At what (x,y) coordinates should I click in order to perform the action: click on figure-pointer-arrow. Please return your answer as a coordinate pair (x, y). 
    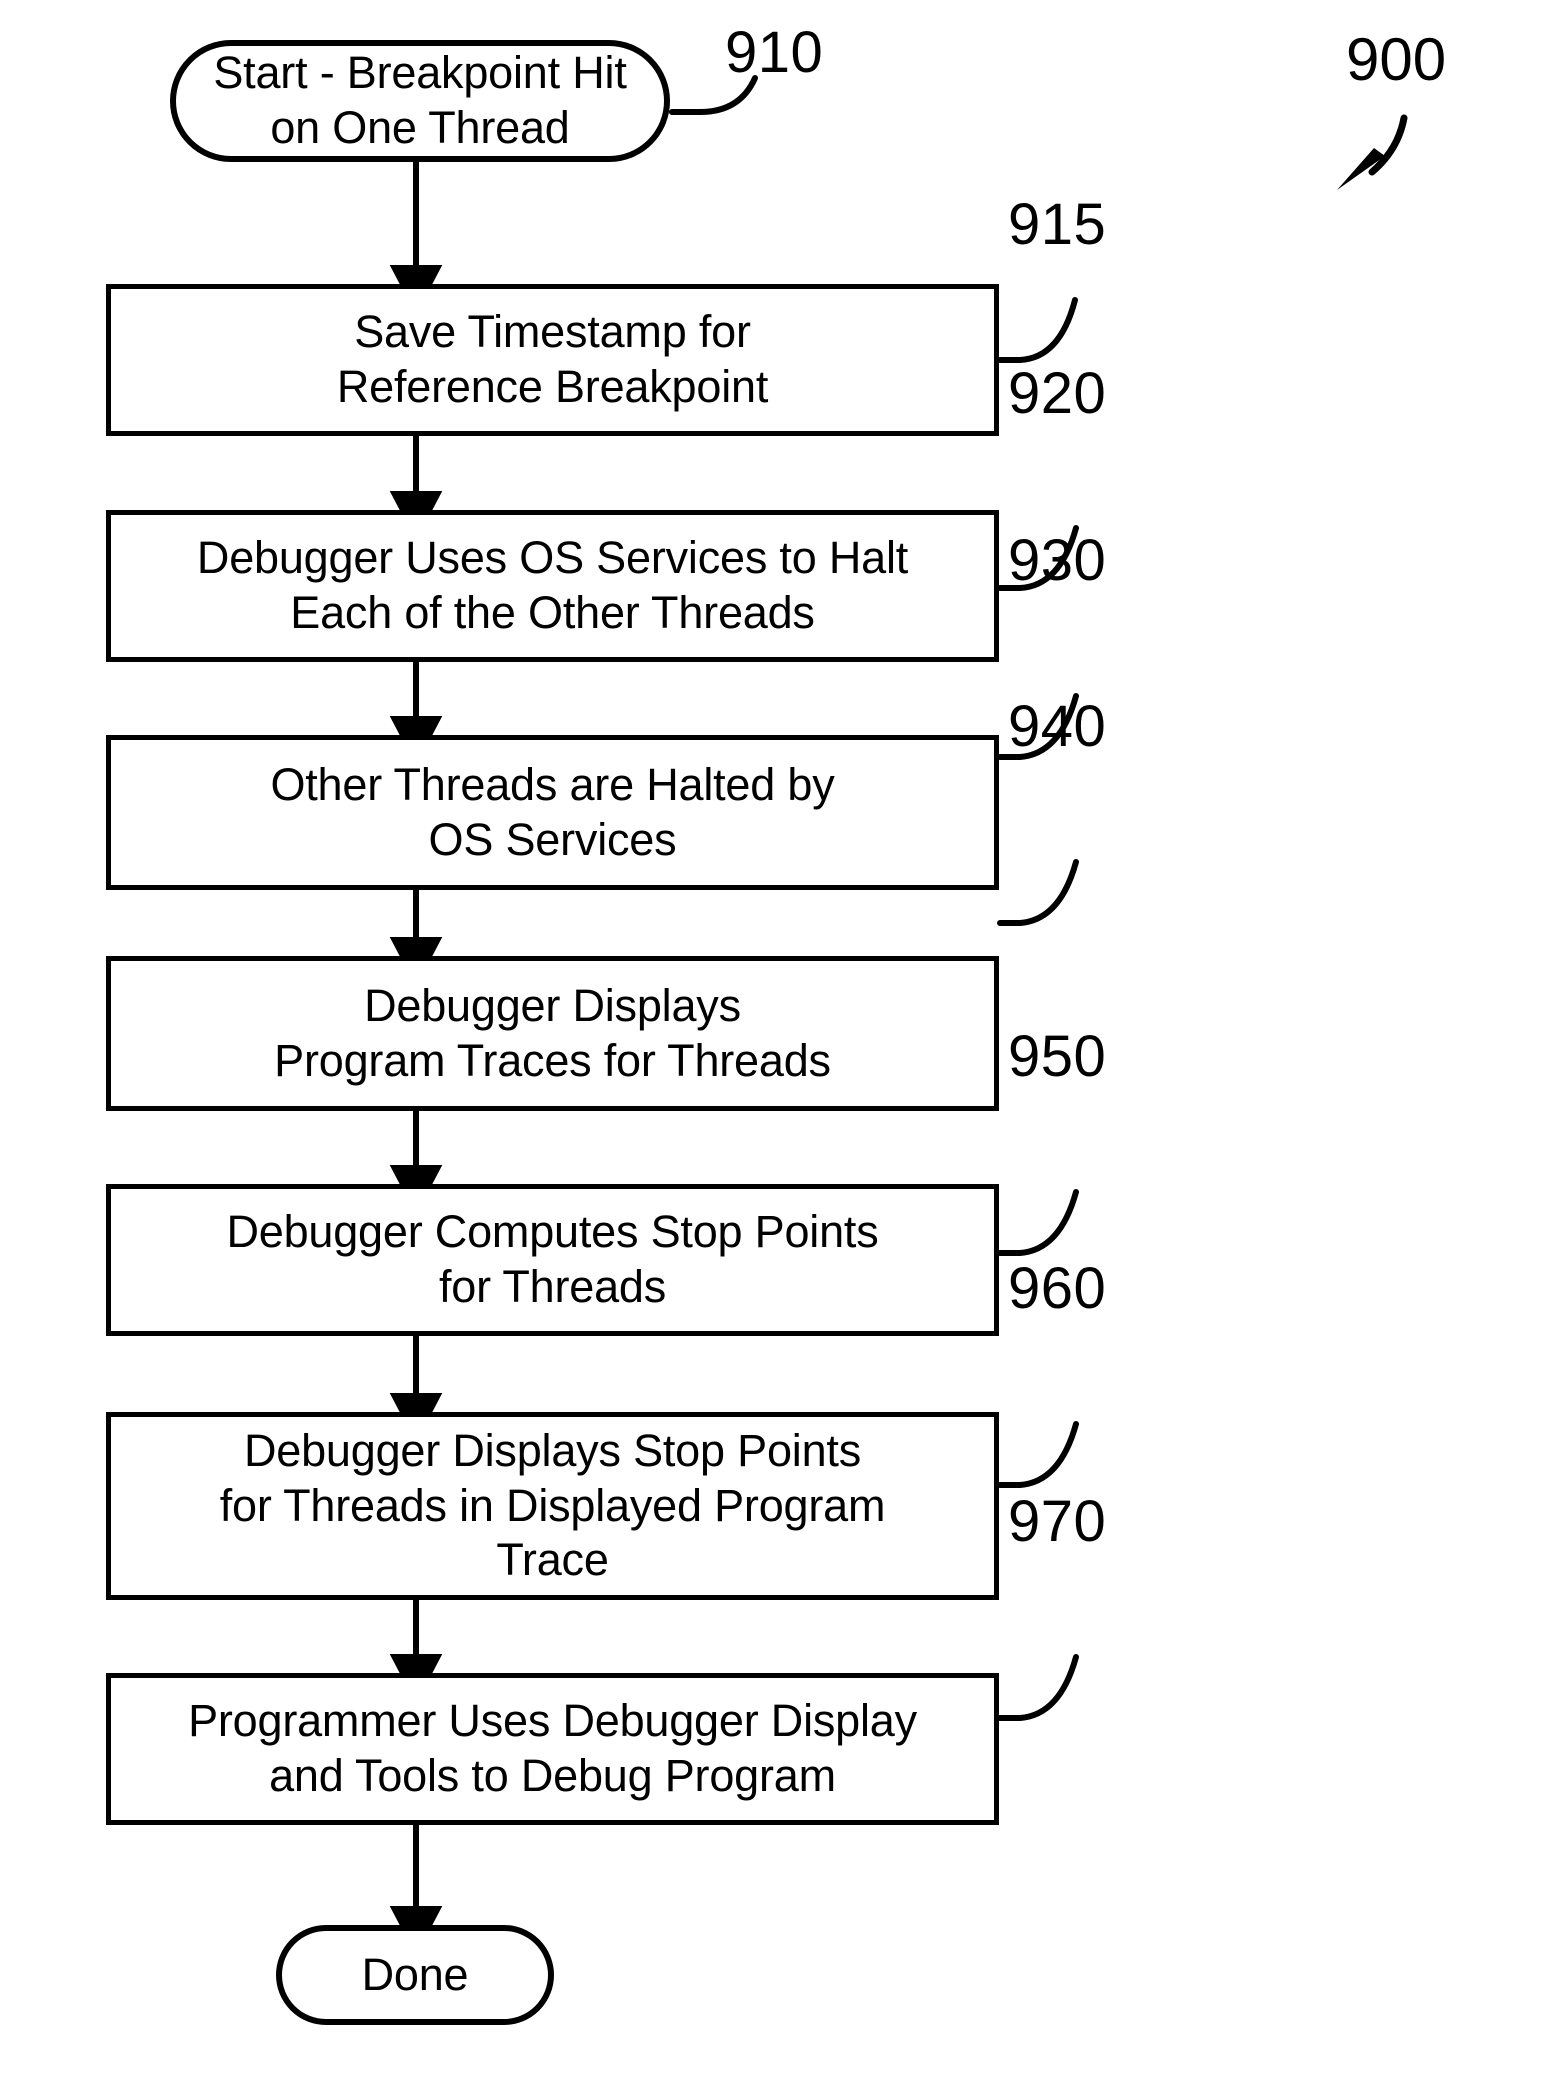
    Looking at the image, I should click on (1372, 152).